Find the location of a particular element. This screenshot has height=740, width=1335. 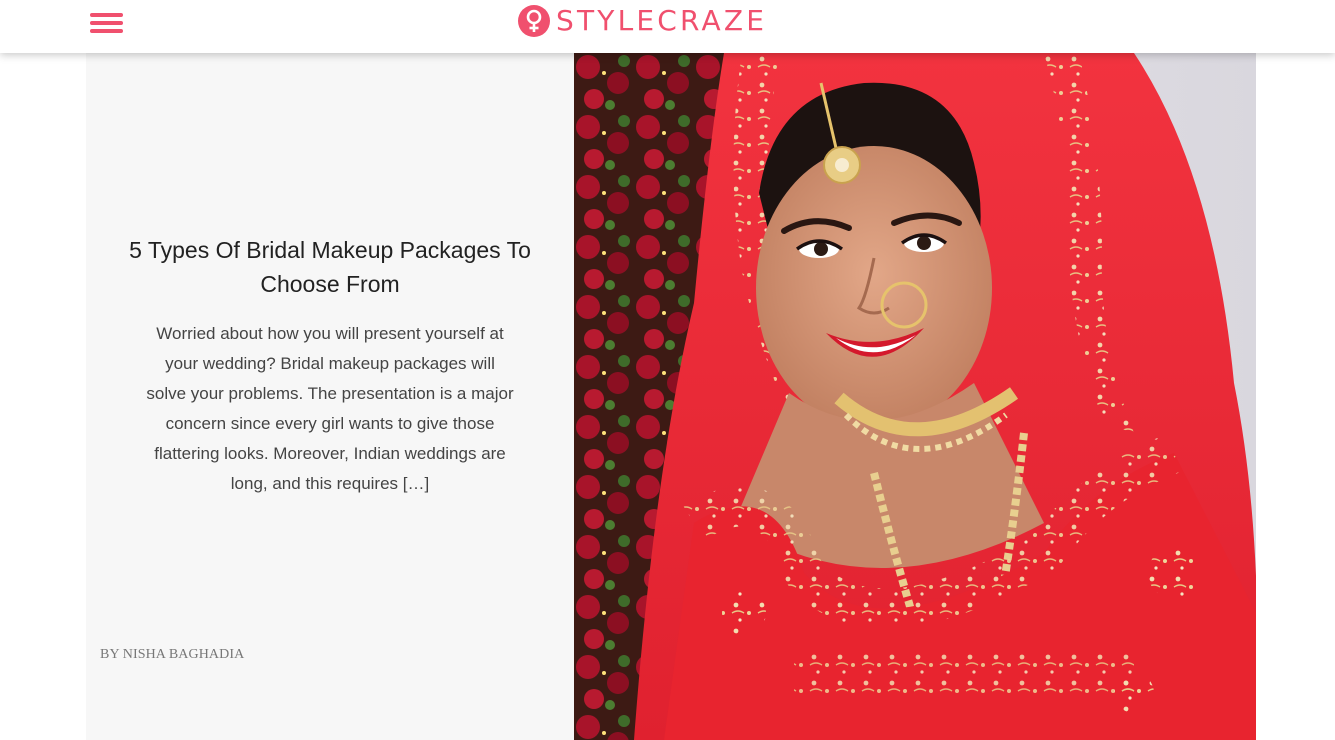

site-logo: STYLECRAZE is located at coordinates (642, 21).